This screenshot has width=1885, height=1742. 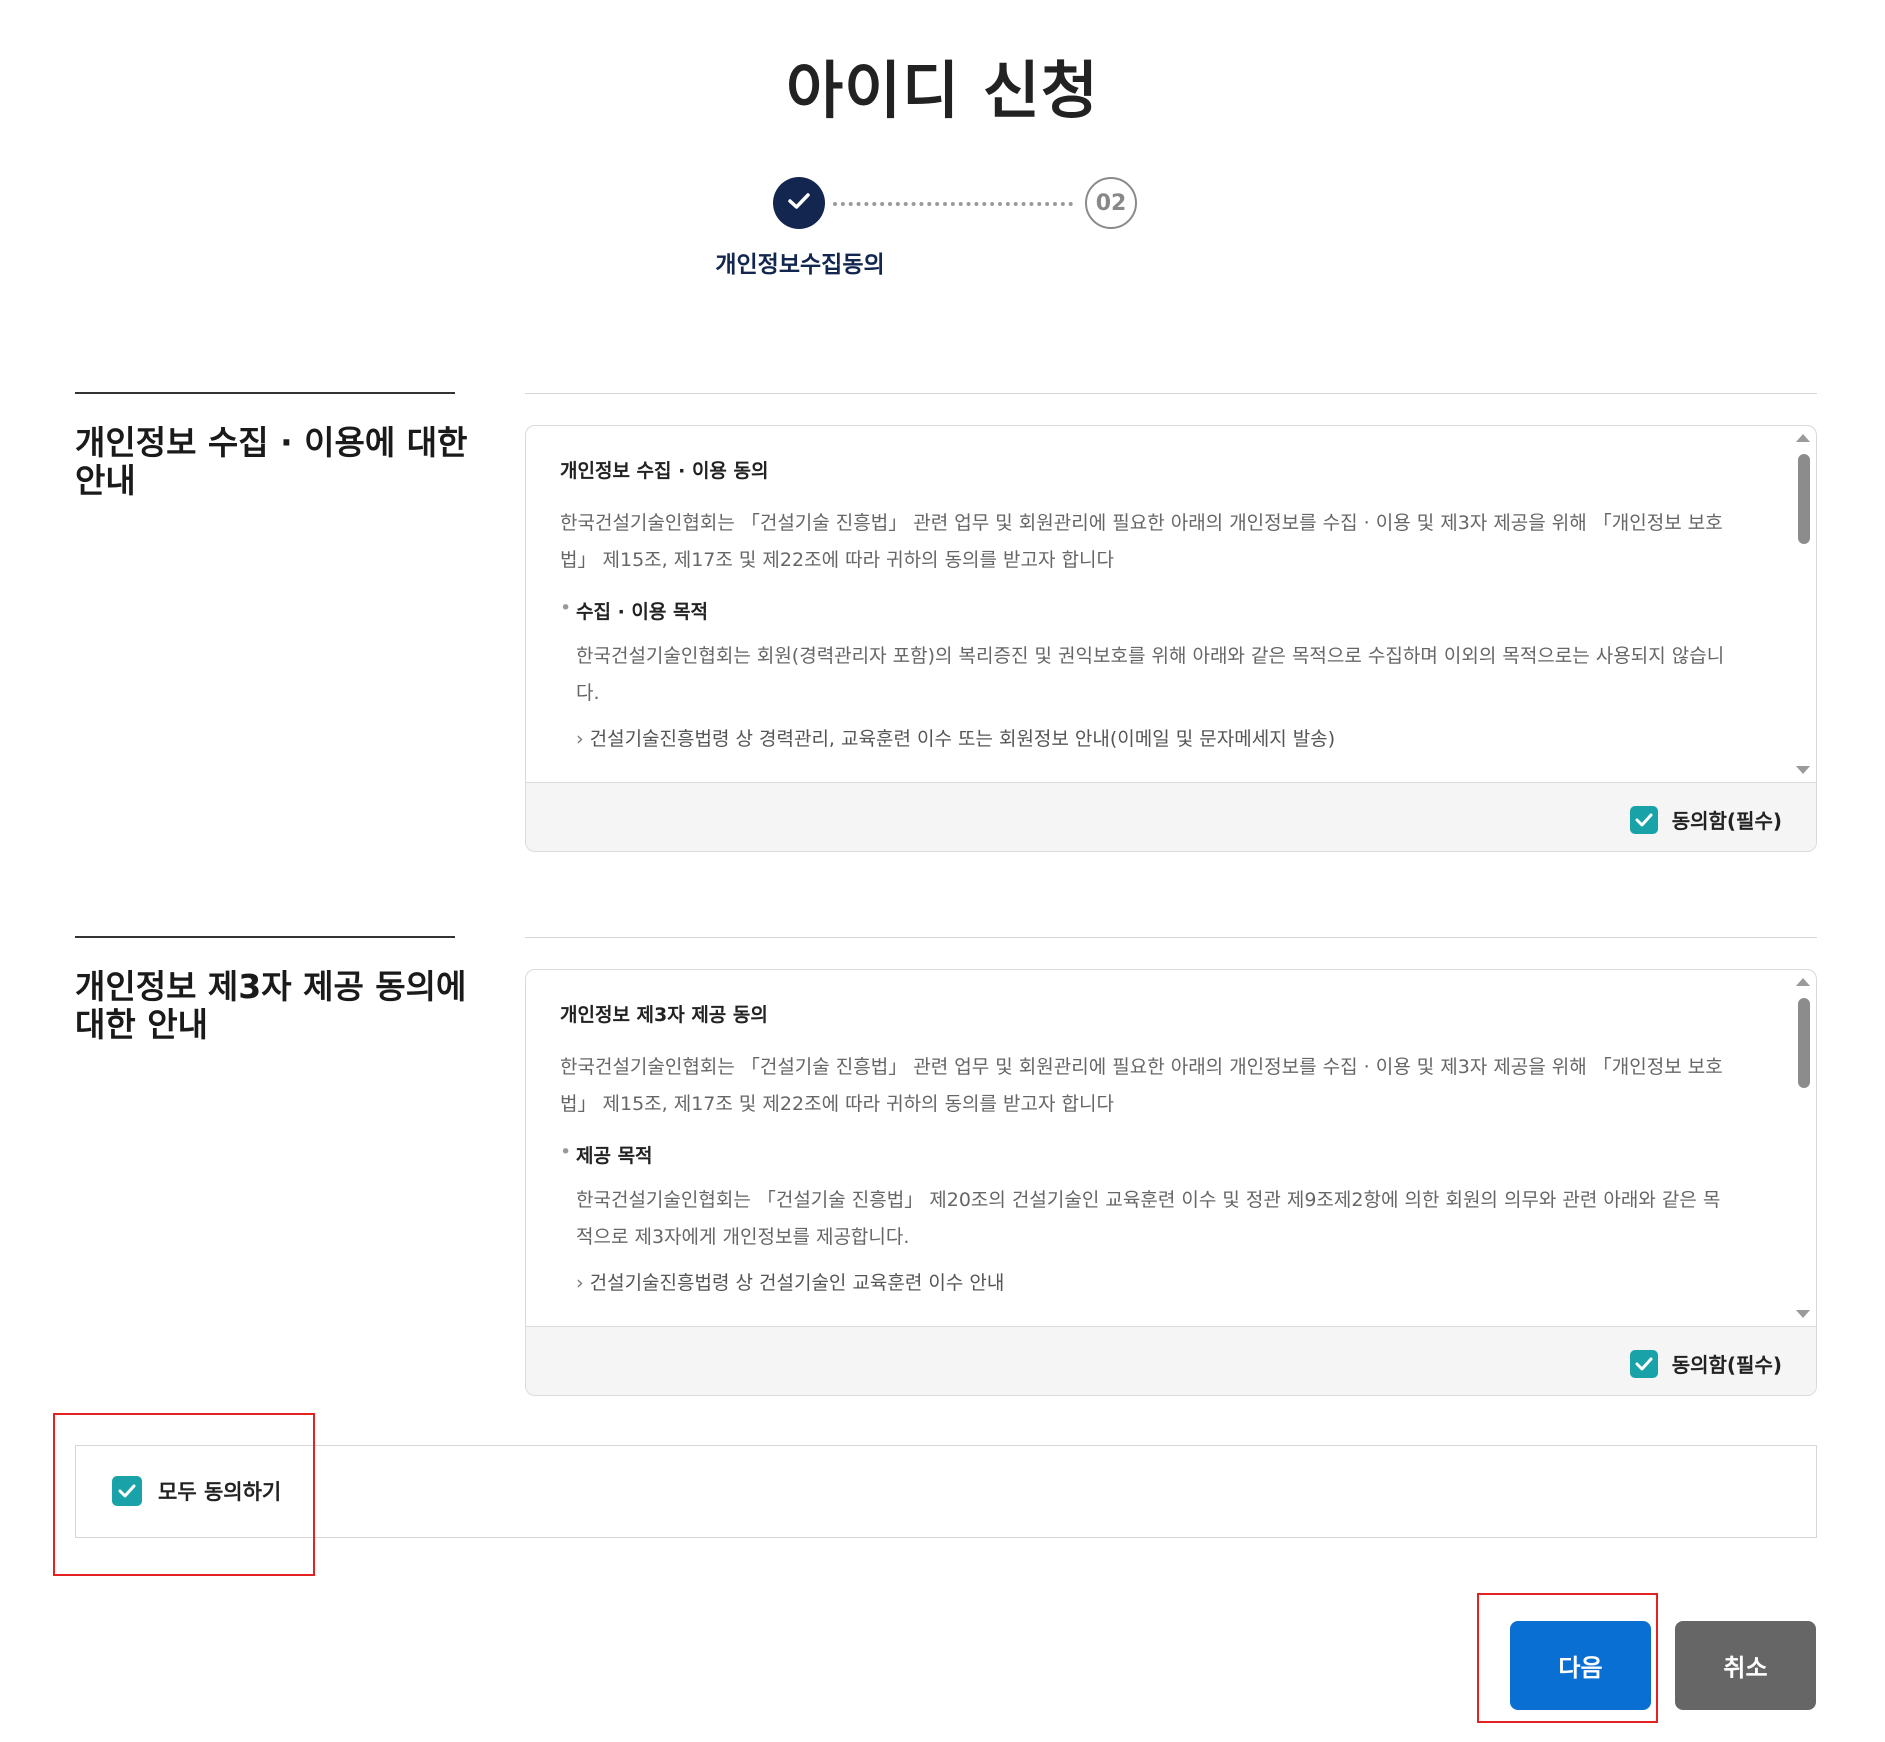 I want to click on step-2: 02, so click(x=1111, y=203).